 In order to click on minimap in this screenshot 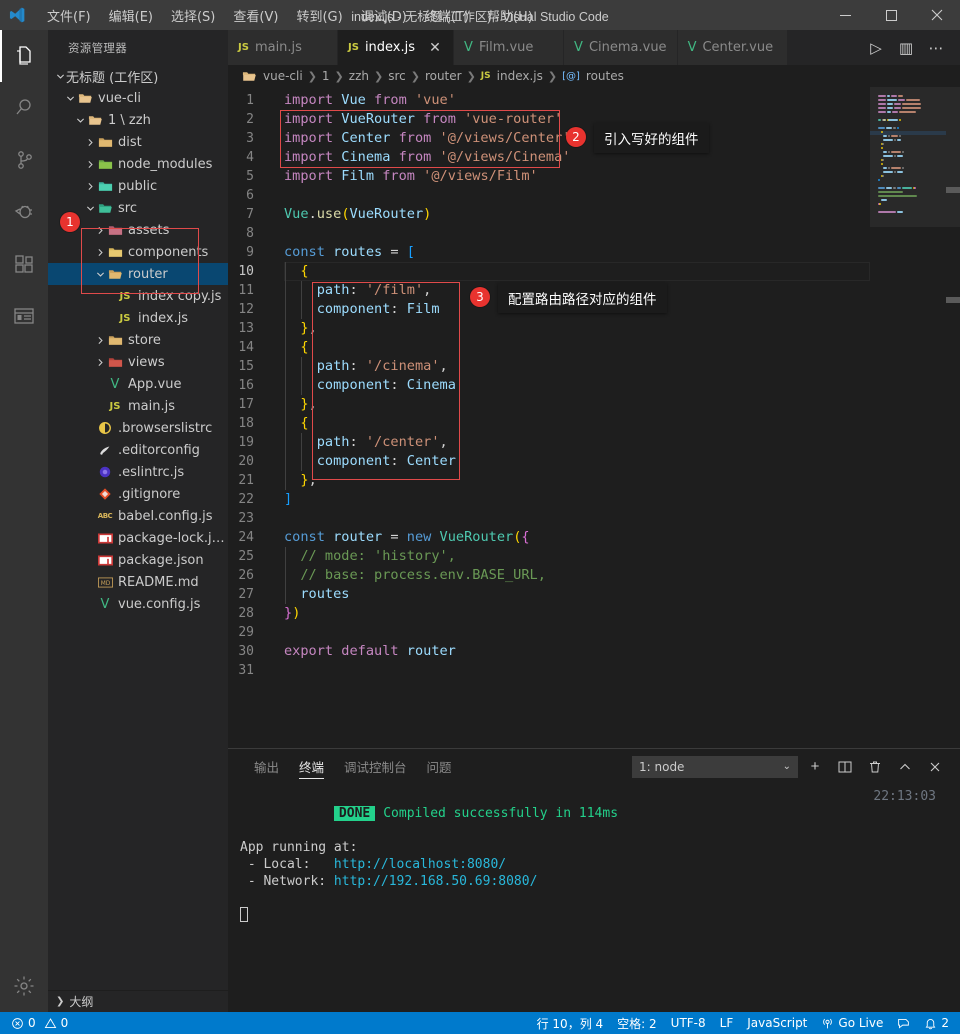, I will do `click(915, 417)`.